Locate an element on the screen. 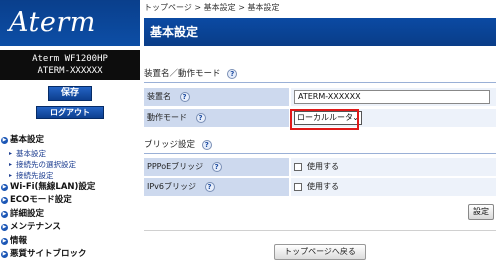 The width and height of the screenshot is (500, 270). aterm-logo: Aterm is located at coordinates (52, 22).